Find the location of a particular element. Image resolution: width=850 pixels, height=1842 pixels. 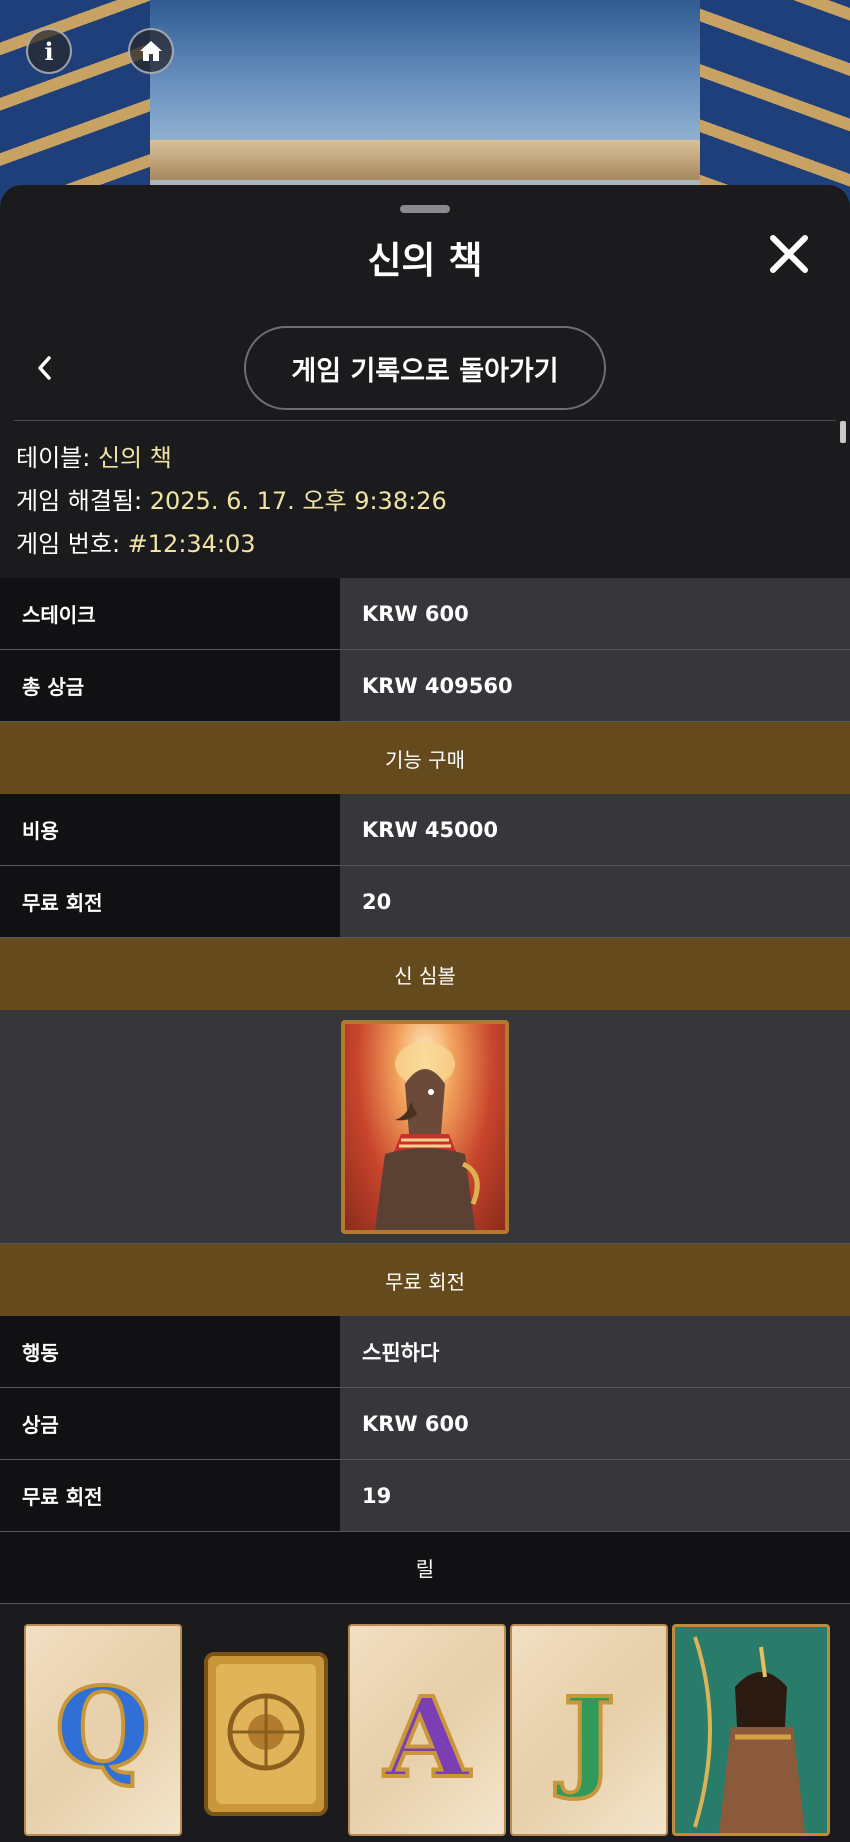

table-row-total-win: 총 상금 KRW 409560 is located at coordinates (425, 686).